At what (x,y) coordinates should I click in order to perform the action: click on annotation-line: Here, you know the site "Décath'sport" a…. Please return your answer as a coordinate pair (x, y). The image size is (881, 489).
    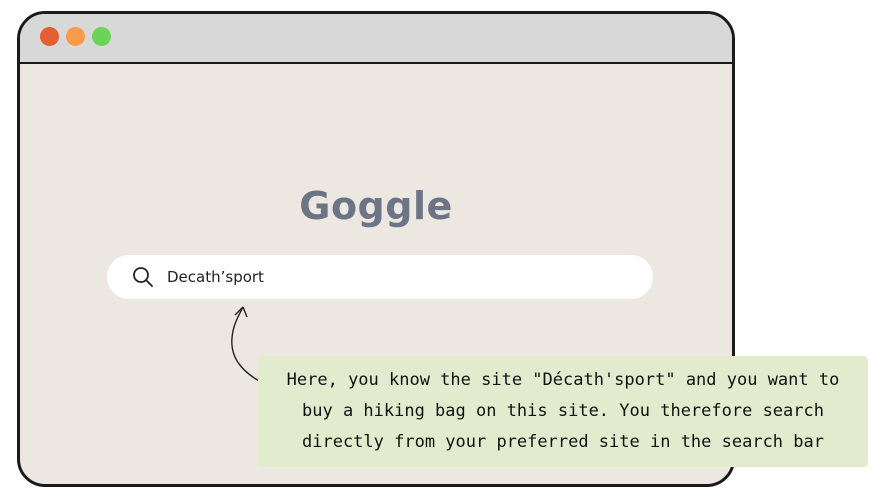
    Looking at the image, I should click on (563, 380).